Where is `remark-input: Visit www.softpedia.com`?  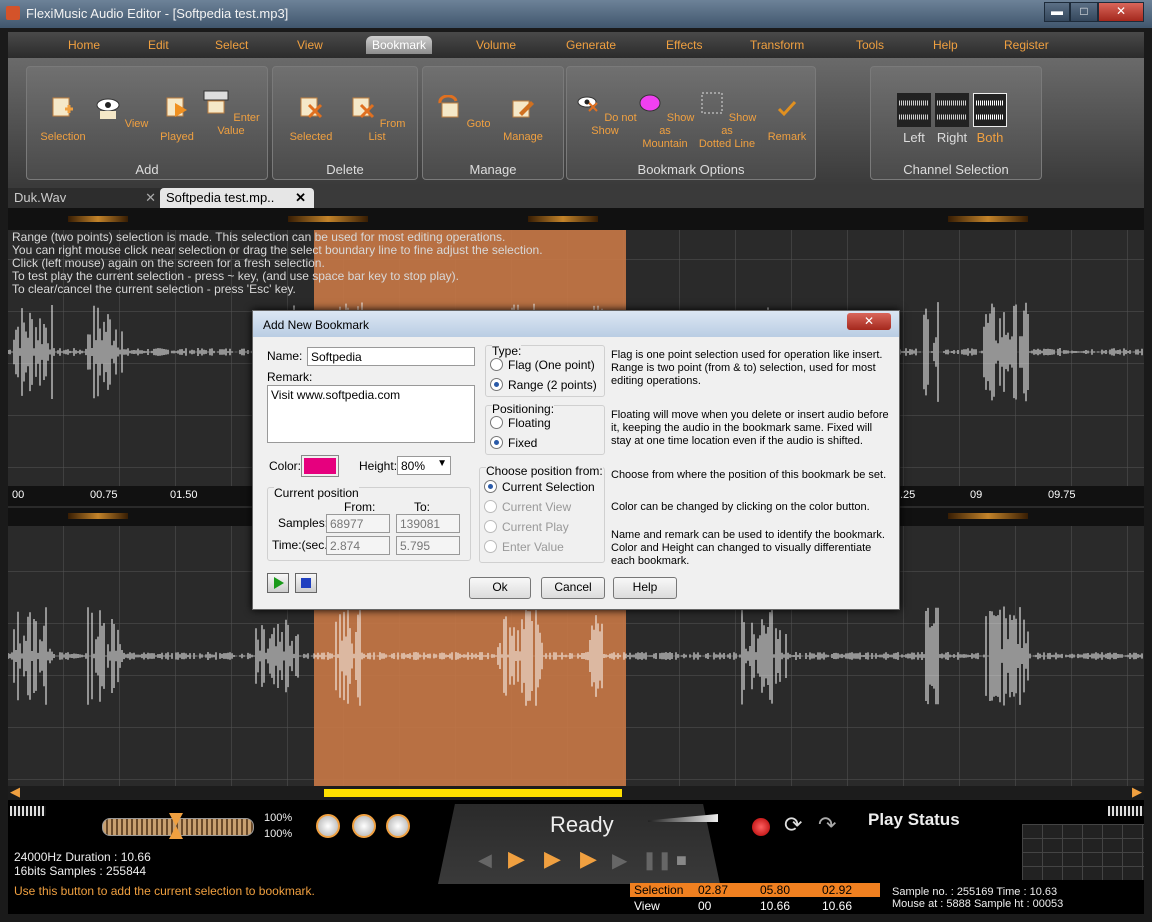 remark-input: Visit www.softpedia.com is located at coordinates (371, 414).